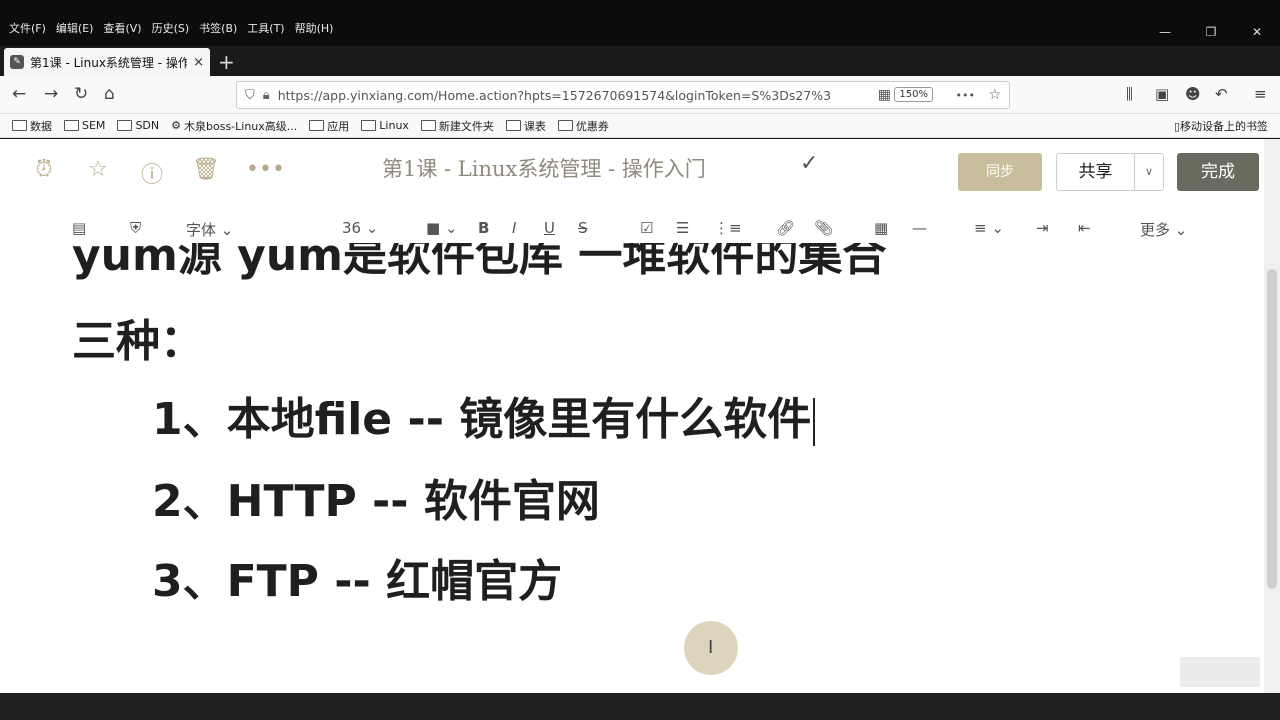  What do you see at coordinates (44, 173) in the screenshot?
I see `reminder-alarm-icon: ⏰︎` at bounding box center [44, 173].